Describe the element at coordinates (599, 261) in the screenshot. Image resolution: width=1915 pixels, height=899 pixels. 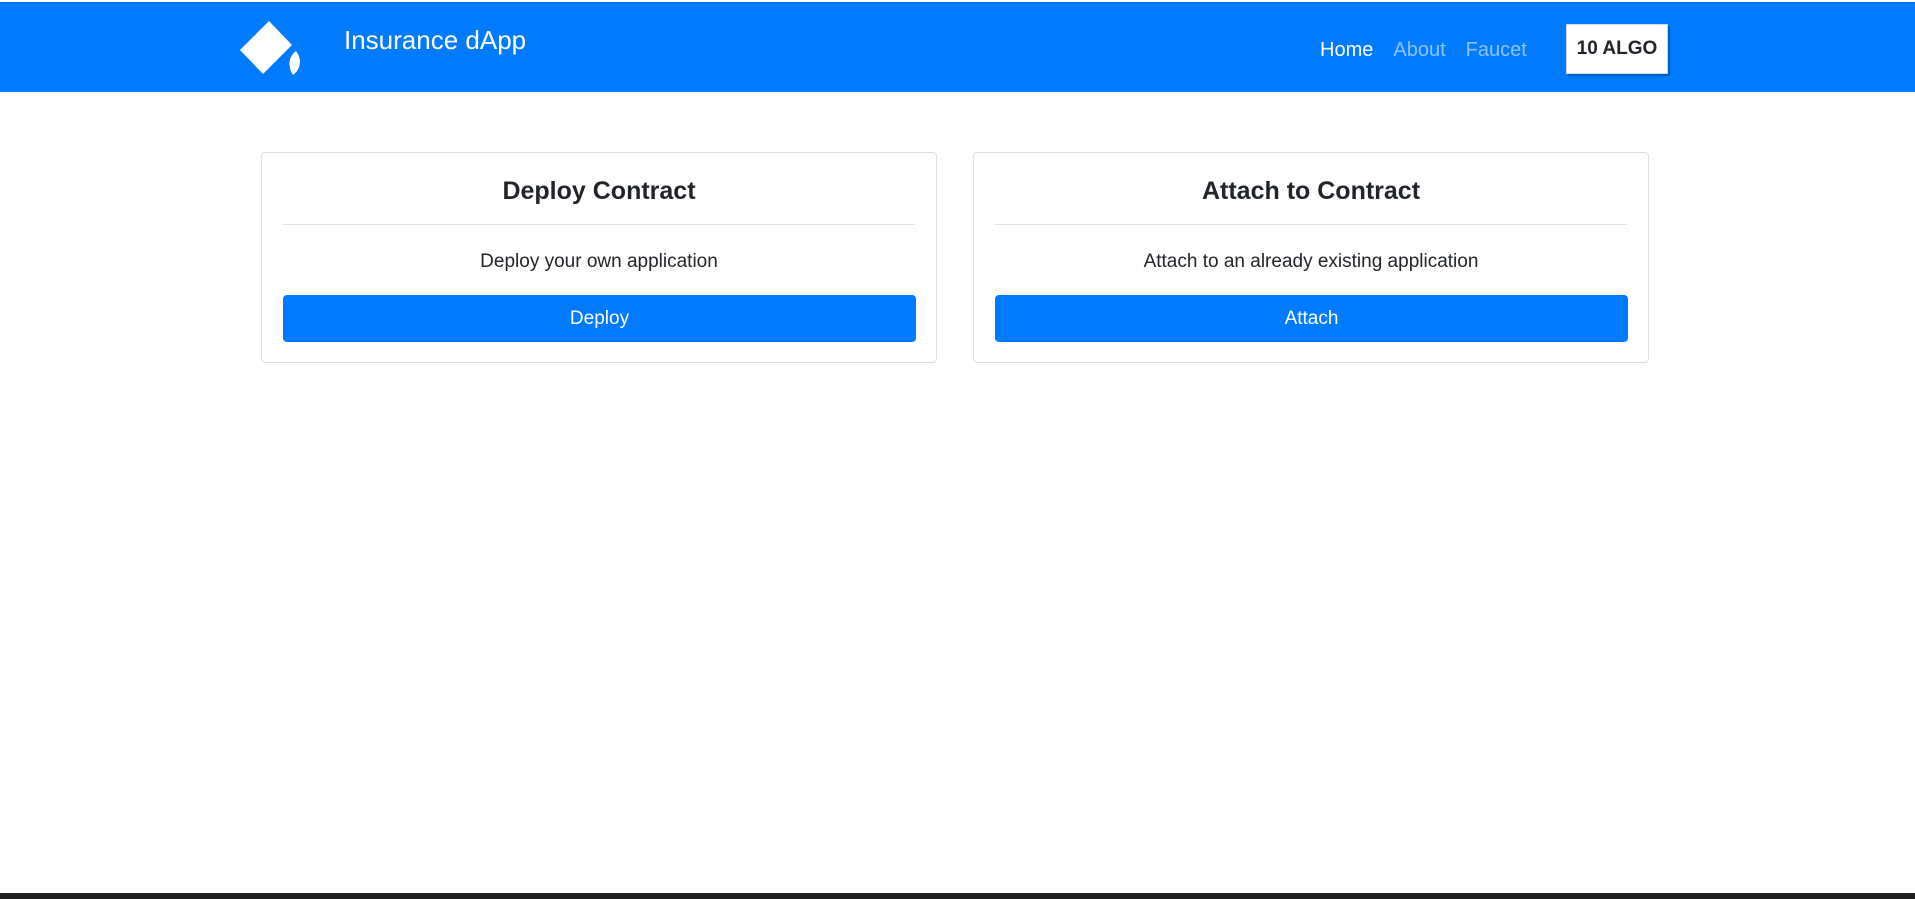
I see `card-description: Deploy your own application` at that location.